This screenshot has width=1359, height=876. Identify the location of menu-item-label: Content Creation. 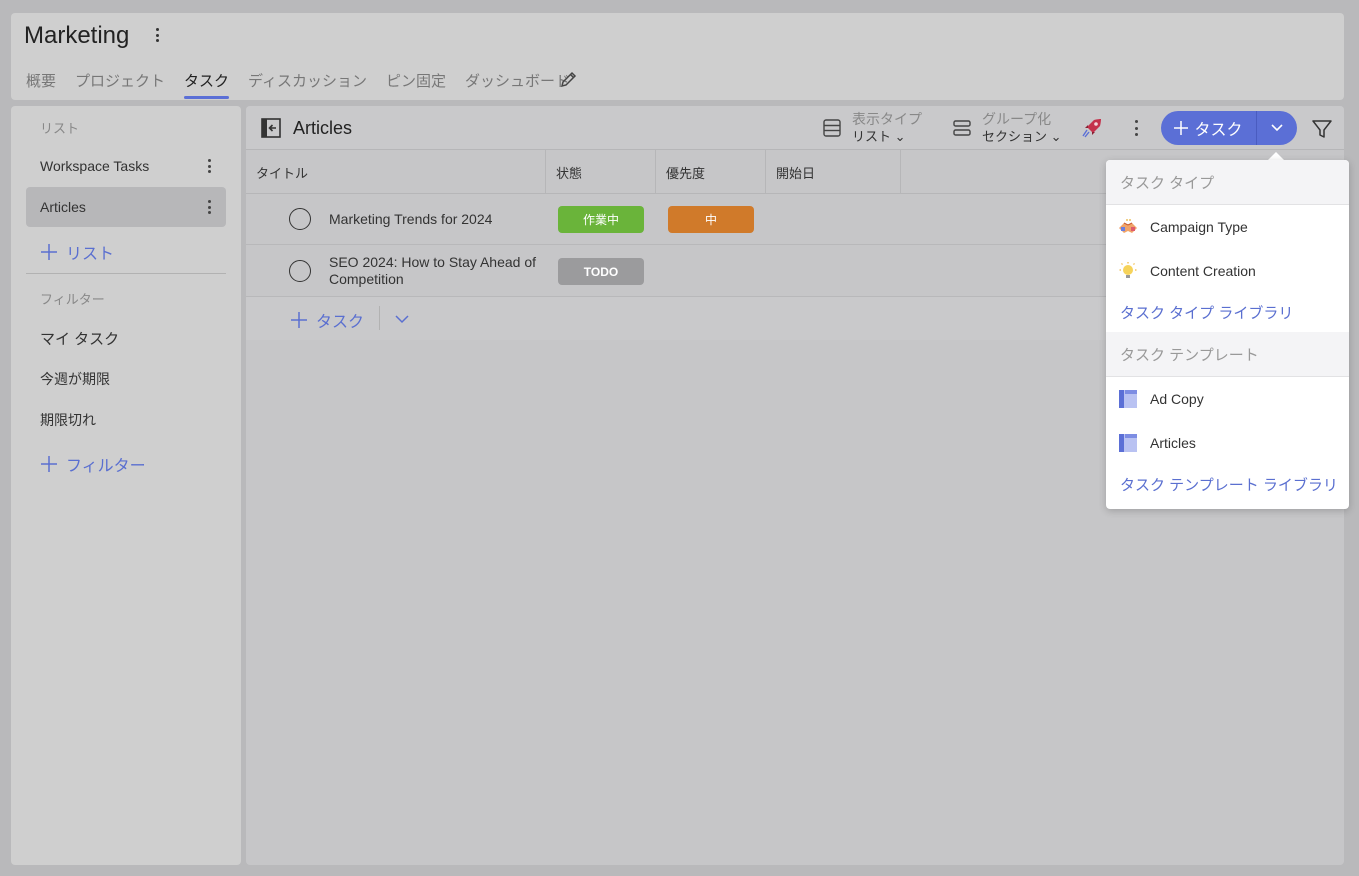
(1203, 271).